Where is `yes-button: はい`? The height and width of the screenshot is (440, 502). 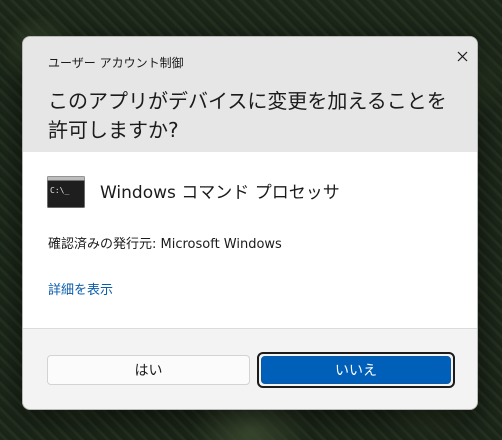 yes-button: はい is located at coordinates (148, 370).